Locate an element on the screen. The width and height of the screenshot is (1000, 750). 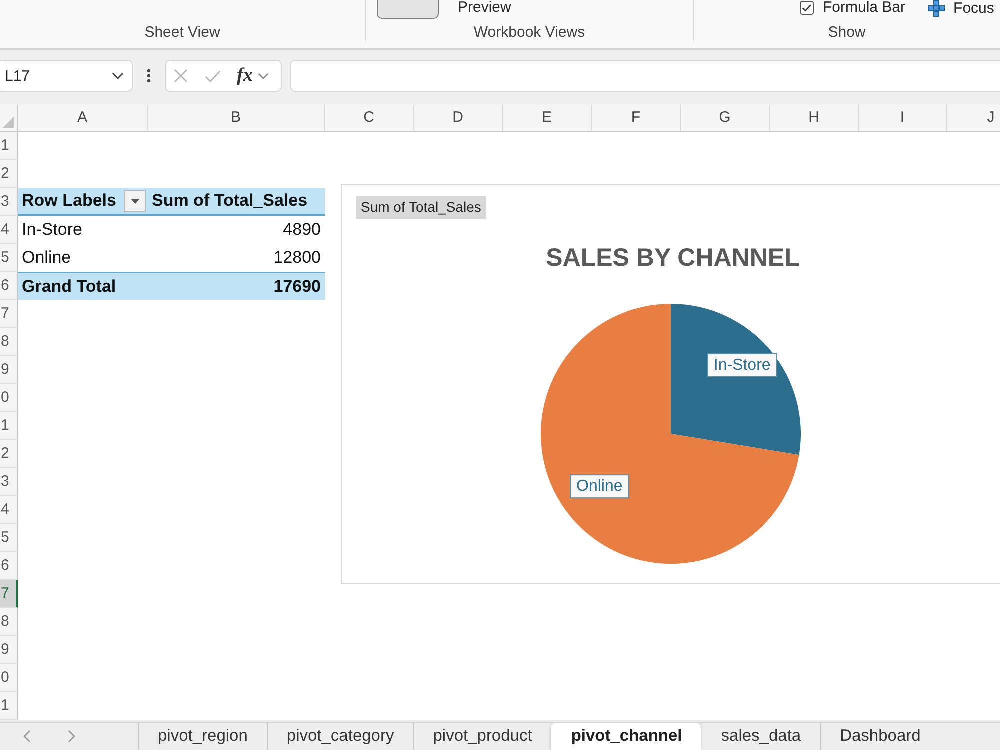
slice-label: Online is located at coordinates (599, 487).